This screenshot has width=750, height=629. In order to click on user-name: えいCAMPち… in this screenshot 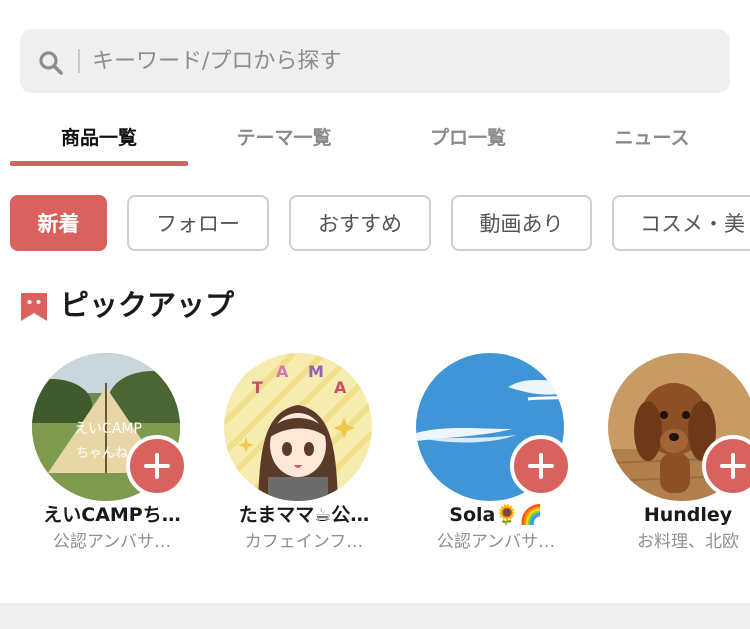, I will do `click(112, 515)`.